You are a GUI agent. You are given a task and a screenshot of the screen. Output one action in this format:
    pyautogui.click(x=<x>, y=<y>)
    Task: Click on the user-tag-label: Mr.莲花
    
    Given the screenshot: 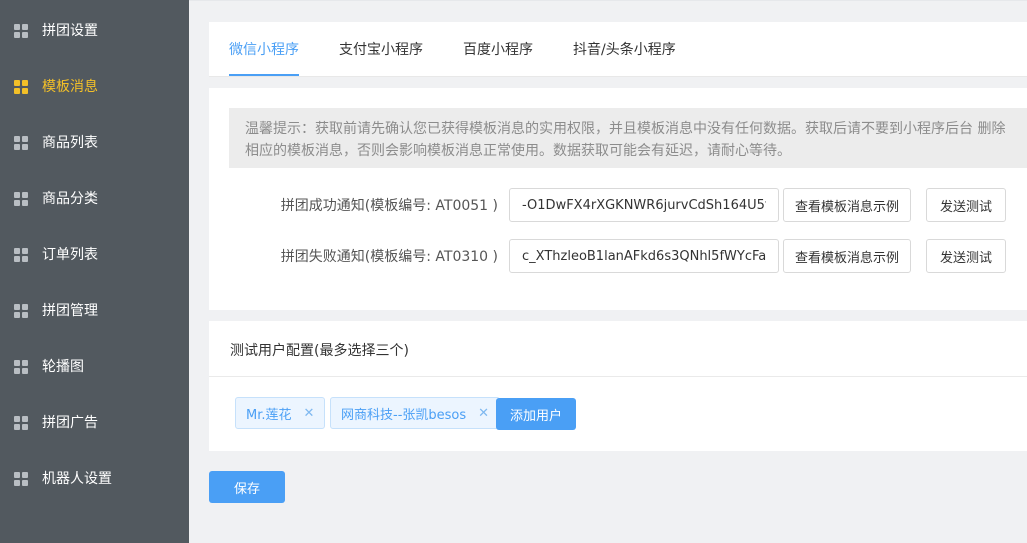 What is the action you would take?
    pyautogui.click(x=269, y=415)
    